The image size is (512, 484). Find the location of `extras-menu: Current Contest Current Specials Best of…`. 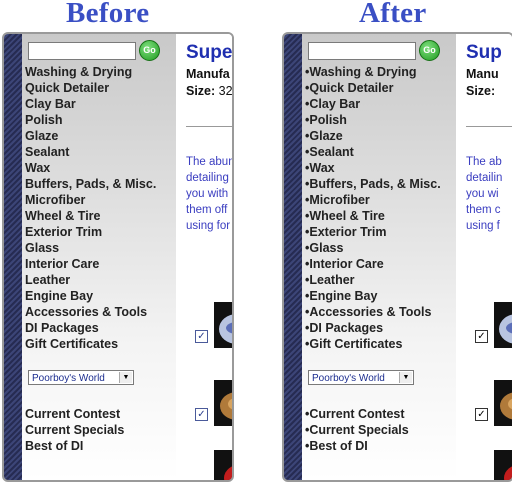

extras-menu: Current Contest Current Specials Best of… is located at coordinates (74, 430).